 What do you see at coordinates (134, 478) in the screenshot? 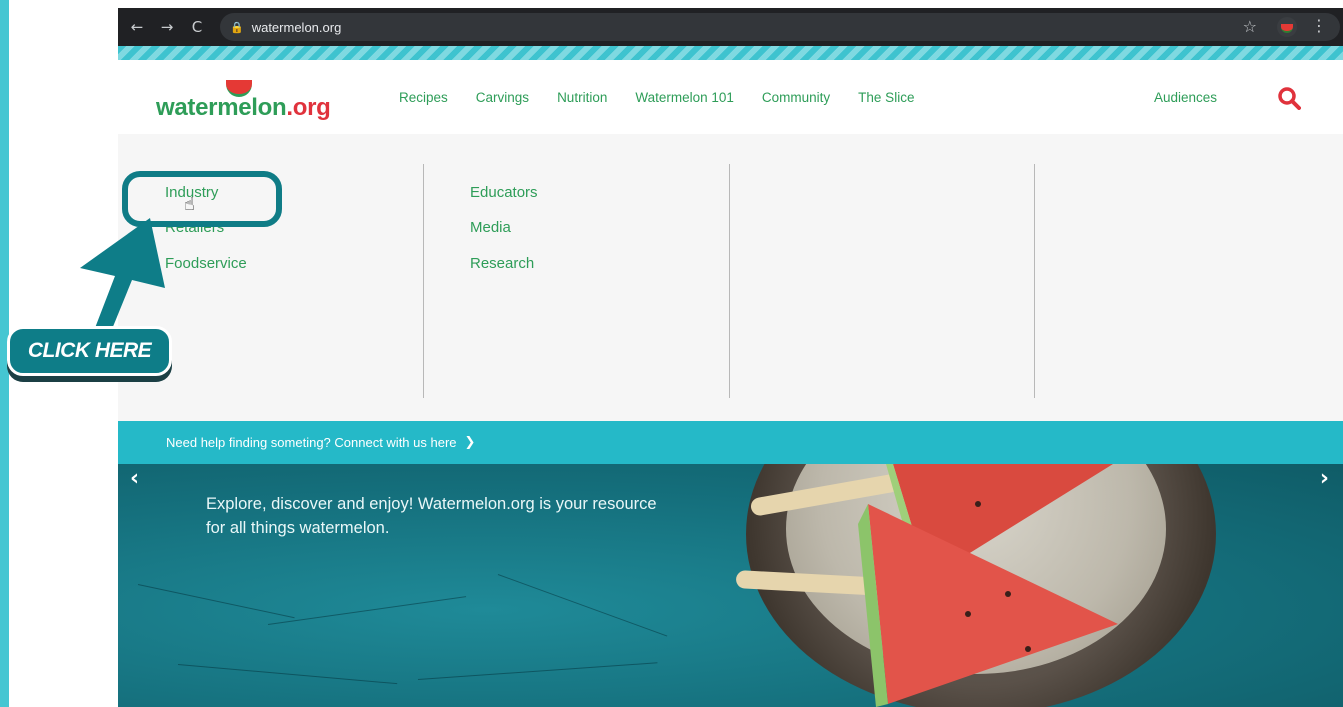
I see `carousel-prev-arrow-icon: ‹` at bounding box center [134, 478].